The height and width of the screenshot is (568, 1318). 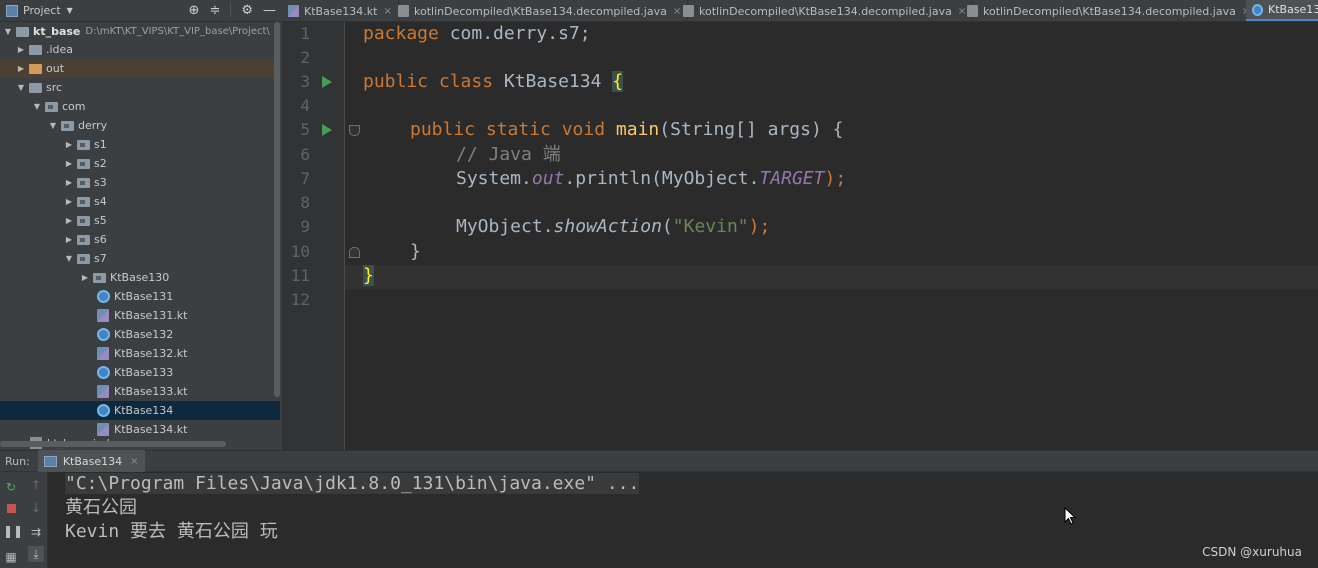 I want to click on tree-item-ktbase134: KtBase134, so click(x=140, y=410).